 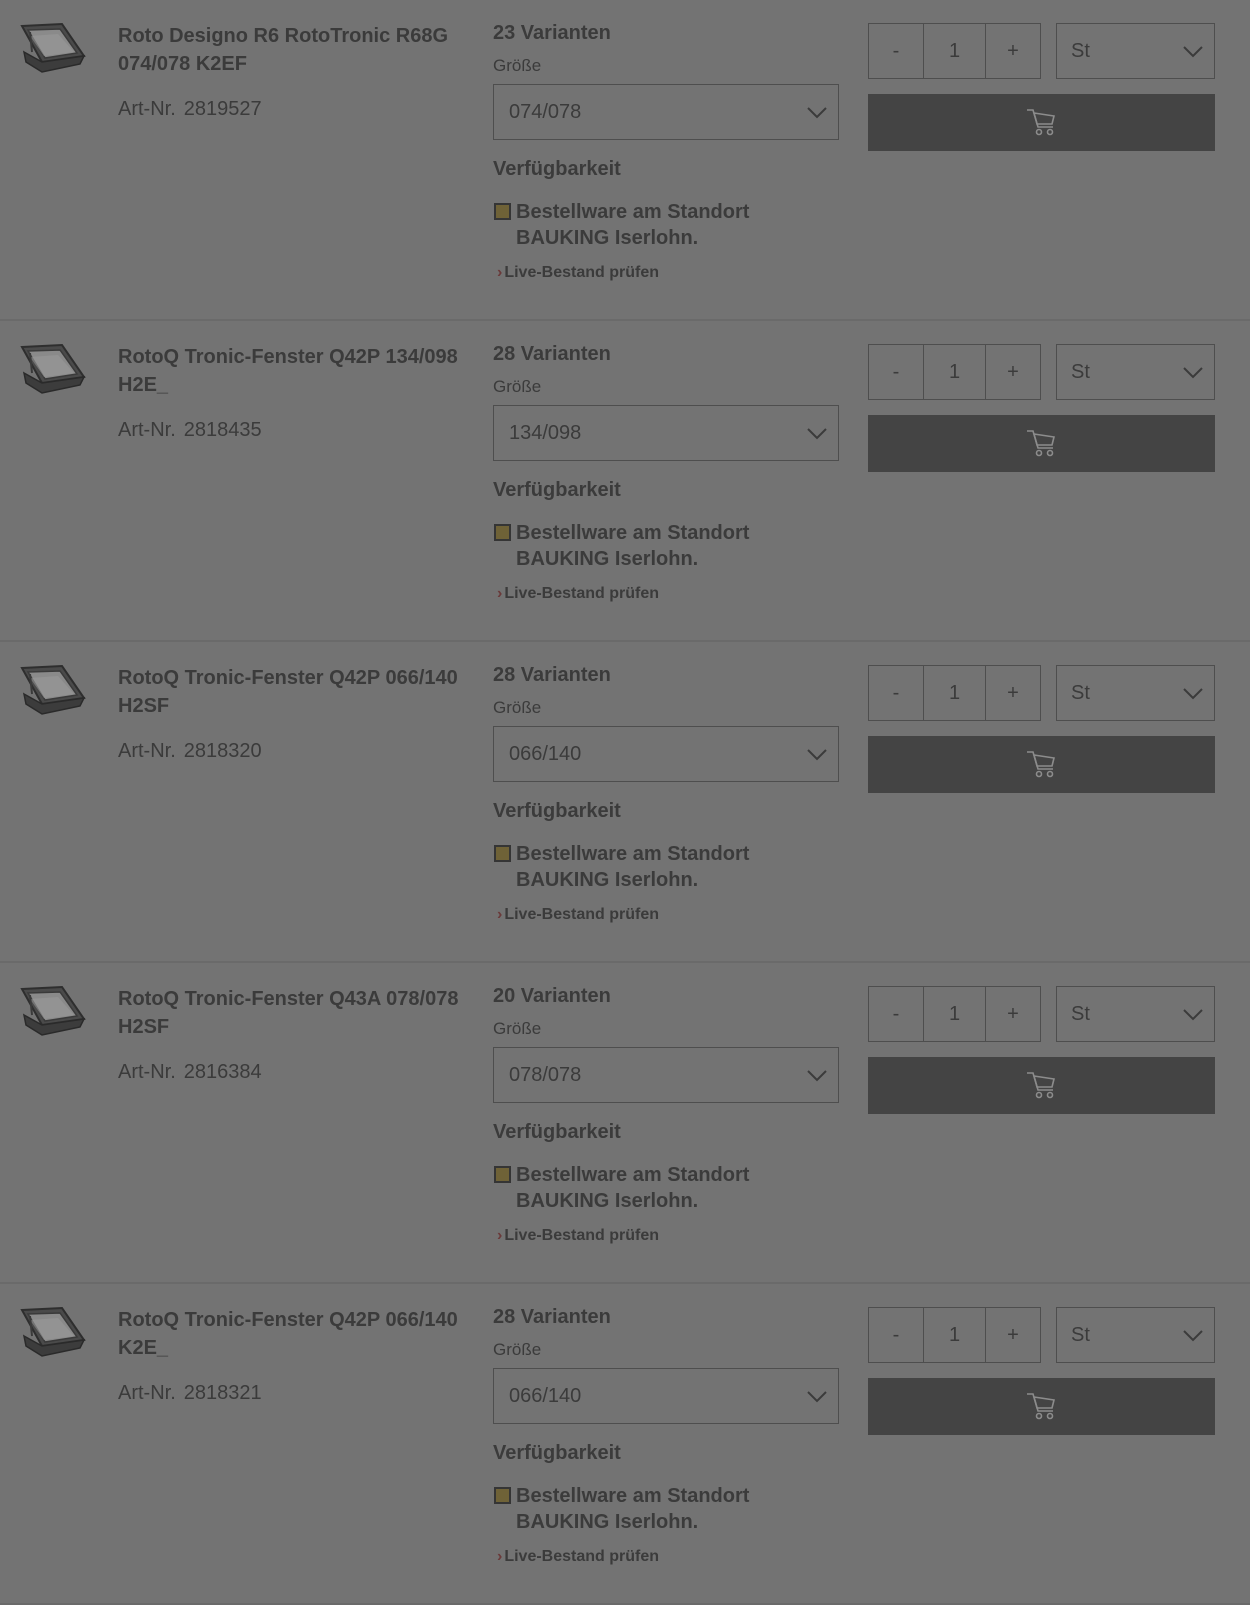 I want to click on product-title: RotoQ Tronic-Fenster Q42P 066/140 K2E_, so click(x=290, y=1334).